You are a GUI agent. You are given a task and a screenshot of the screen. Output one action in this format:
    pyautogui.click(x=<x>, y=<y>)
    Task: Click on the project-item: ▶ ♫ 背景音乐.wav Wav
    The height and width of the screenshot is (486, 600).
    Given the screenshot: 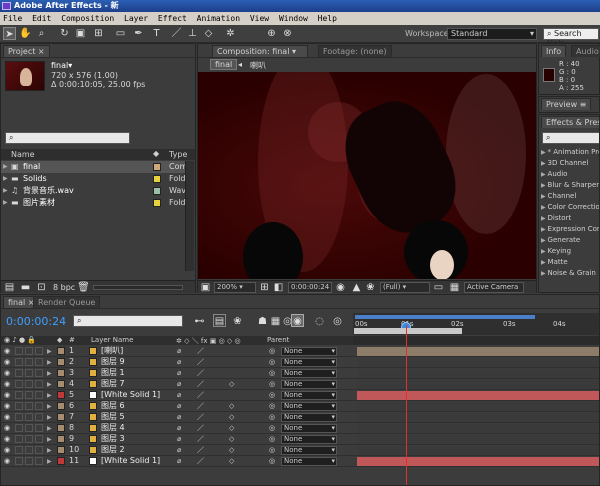 What is the action you would take?
    pyautogui.click(x=93, y=191)
    